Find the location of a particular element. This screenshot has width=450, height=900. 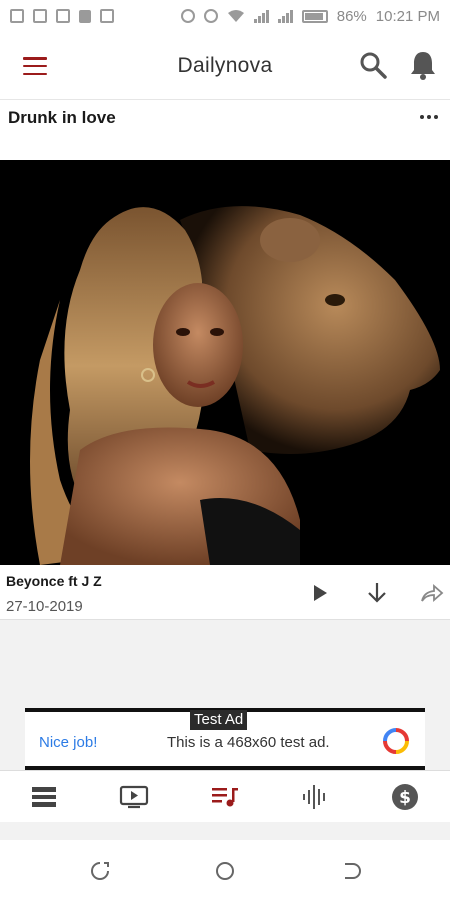

status-system-icons: 86% 10:21 PM is located at coordinates (310, 16).